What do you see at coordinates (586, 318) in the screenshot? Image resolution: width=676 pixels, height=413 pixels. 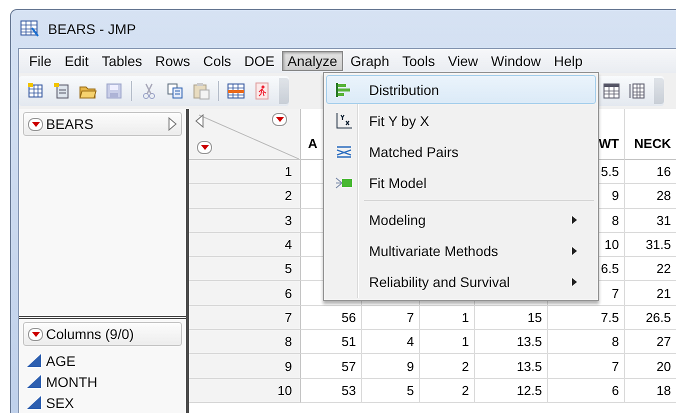 I see `table-cell: 7.5` at bounding box center [586, 318].